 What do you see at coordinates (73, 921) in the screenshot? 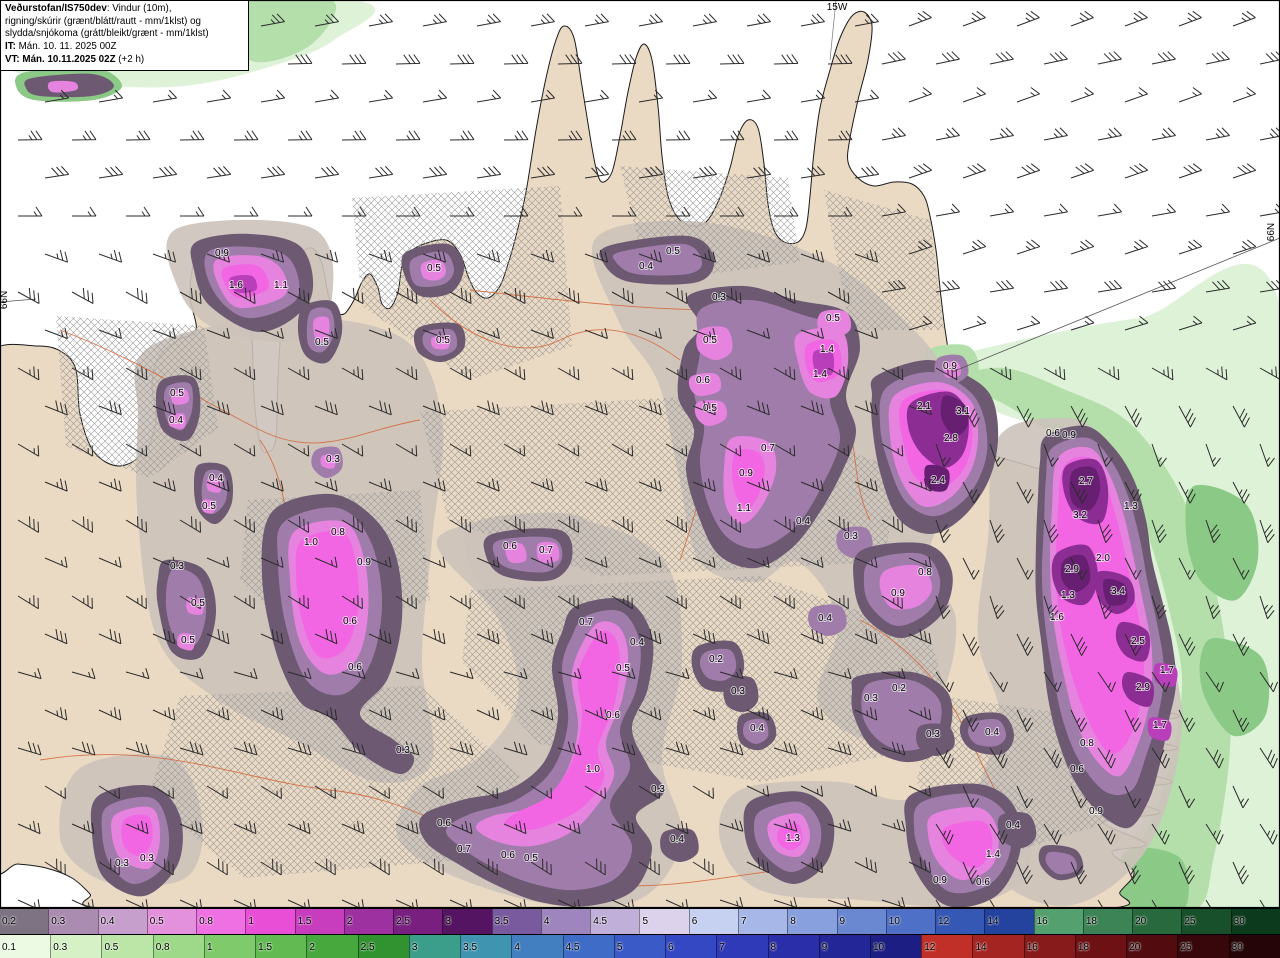
I see `colorbar-snow-segment: 0.3` at bounding box center [73, 921].